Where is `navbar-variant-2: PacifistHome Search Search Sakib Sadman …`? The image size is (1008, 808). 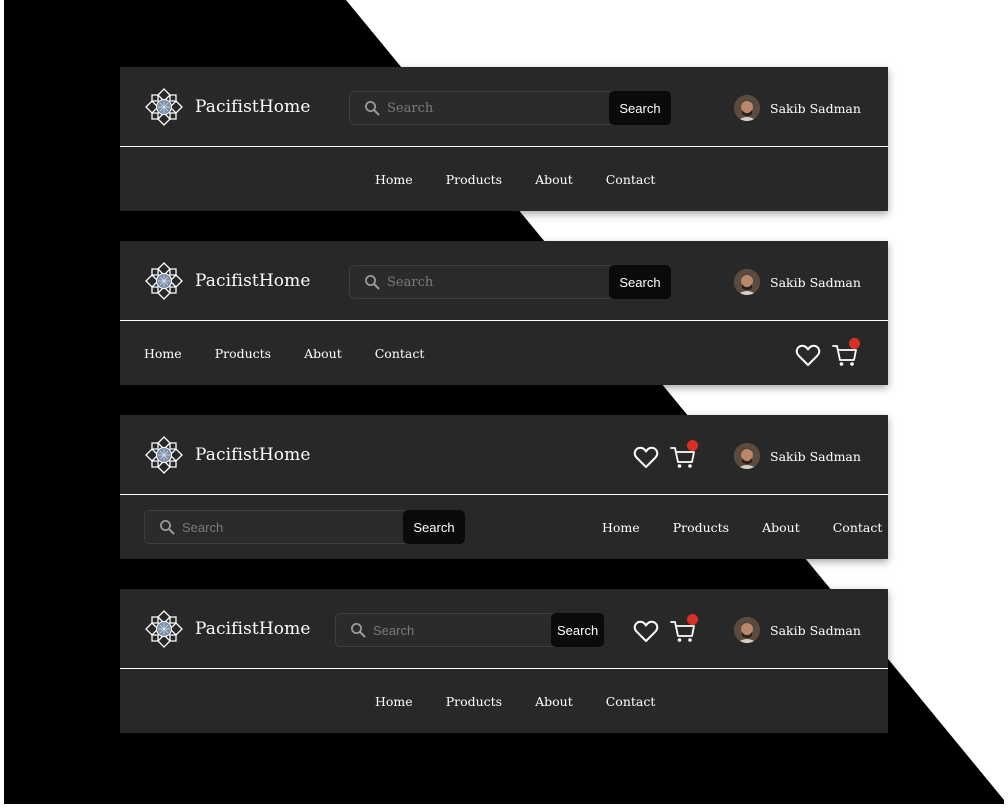 navbar-variant-2: PacifistHome Search Search Sakib Sadman … is located at coordinates (504, 313).